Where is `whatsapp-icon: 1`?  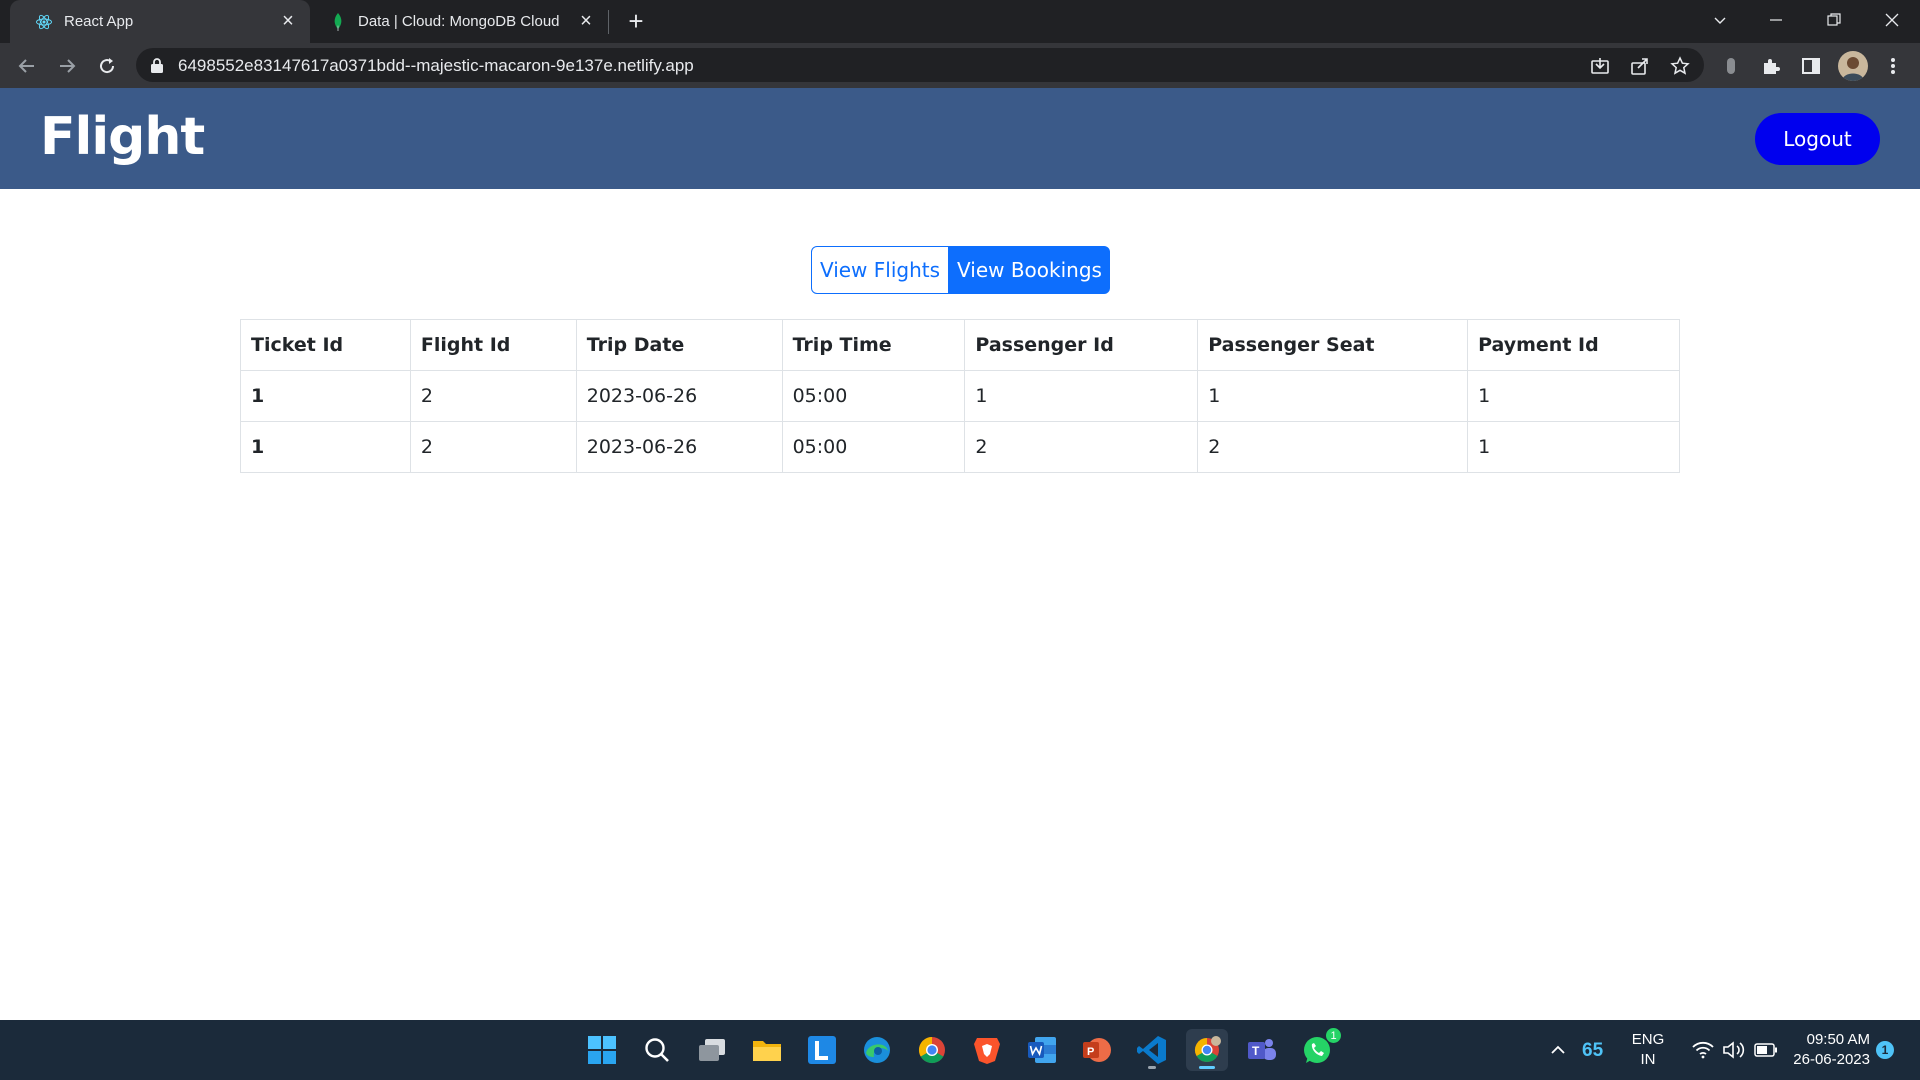
whatsapp-icon: 1 is located at coordinates (1319, 1049).